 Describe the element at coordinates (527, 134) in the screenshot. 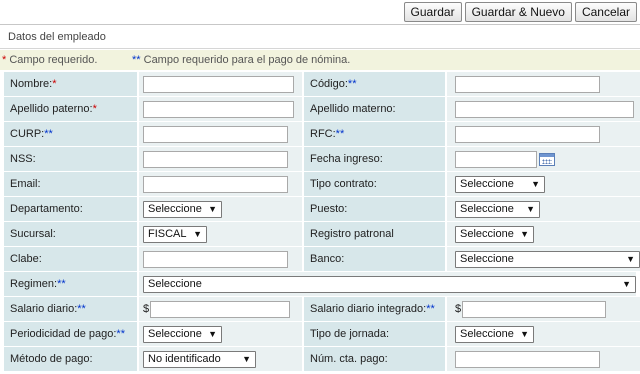

I see `rfc-input` at that location.